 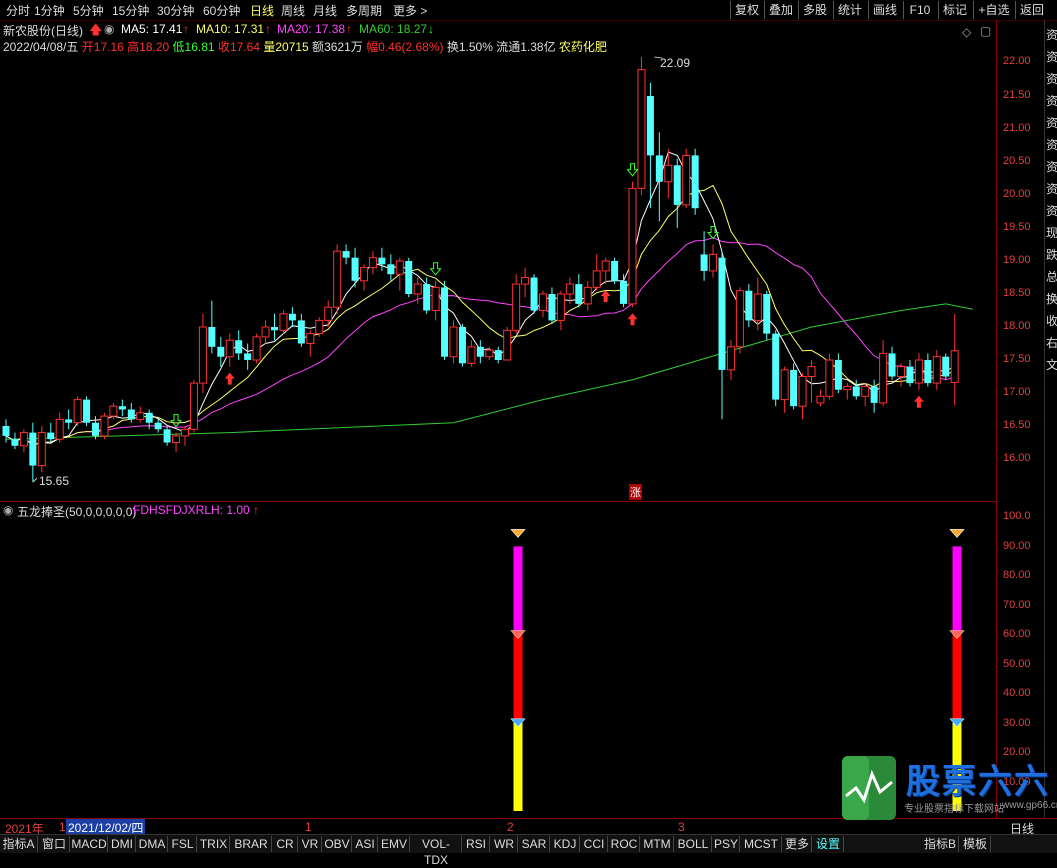 What do you see at coordinates (919, 10) in the screenshot?
I see `button-f10: F10` at bounding box center [919, 10].